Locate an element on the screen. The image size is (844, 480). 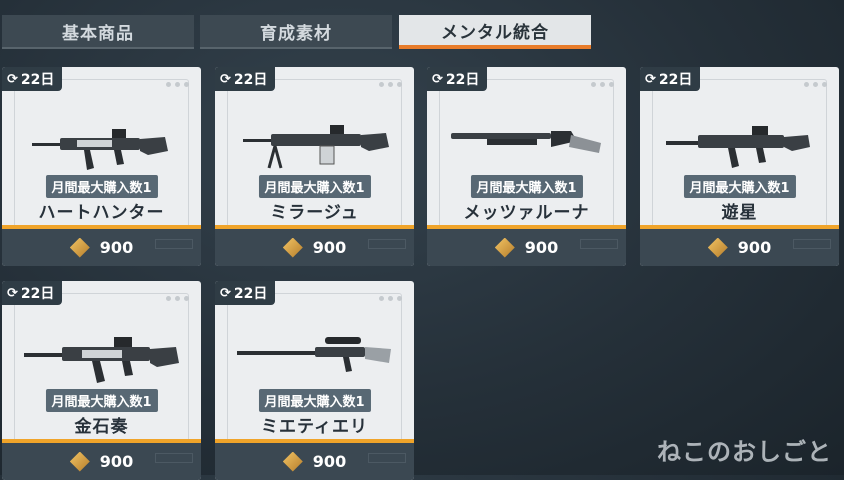
shop-item-card: ⟳ 22日 月間最大購入数1 ハートハンター 900 is located at coordinates (101, 166).